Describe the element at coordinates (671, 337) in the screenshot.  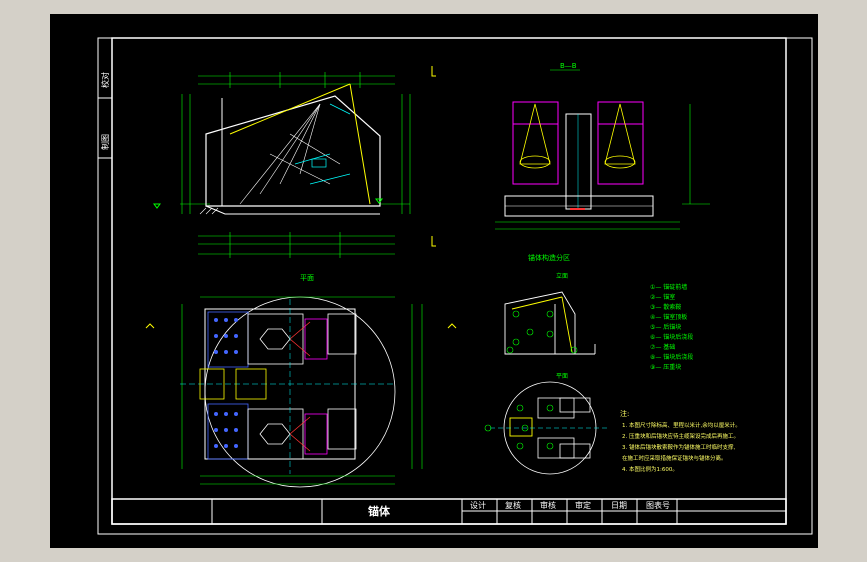
I see `legend-item-6: ⑥— 锚块后浇段` at that location.